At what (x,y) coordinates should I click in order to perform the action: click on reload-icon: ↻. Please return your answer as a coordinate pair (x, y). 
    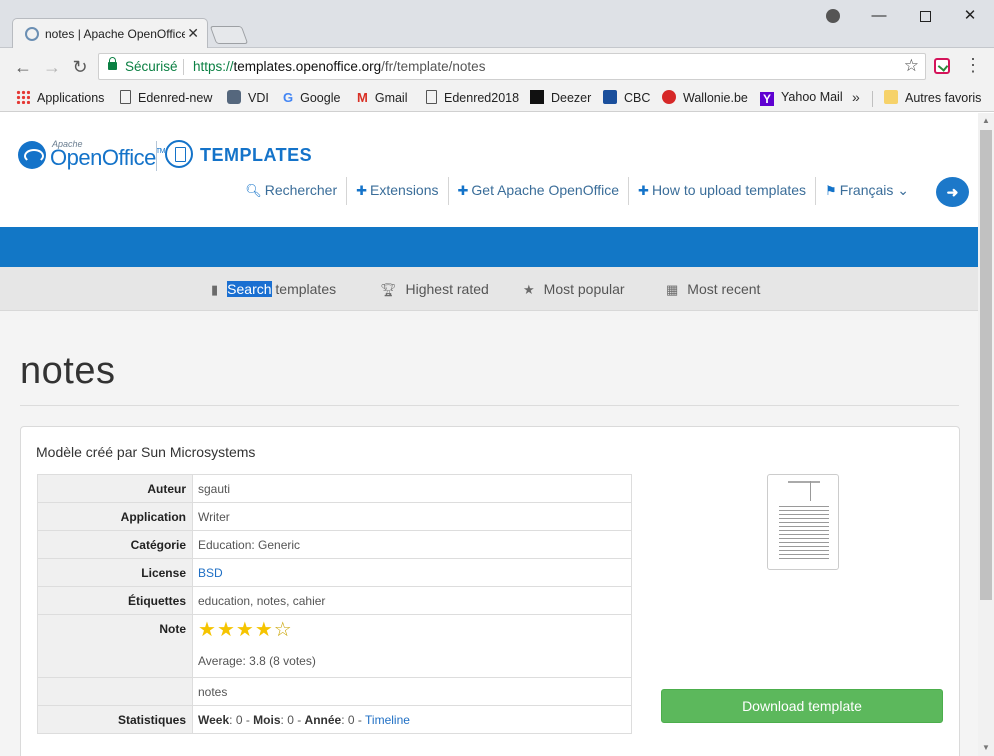
    Looking at the image, I should click on (80, 67).